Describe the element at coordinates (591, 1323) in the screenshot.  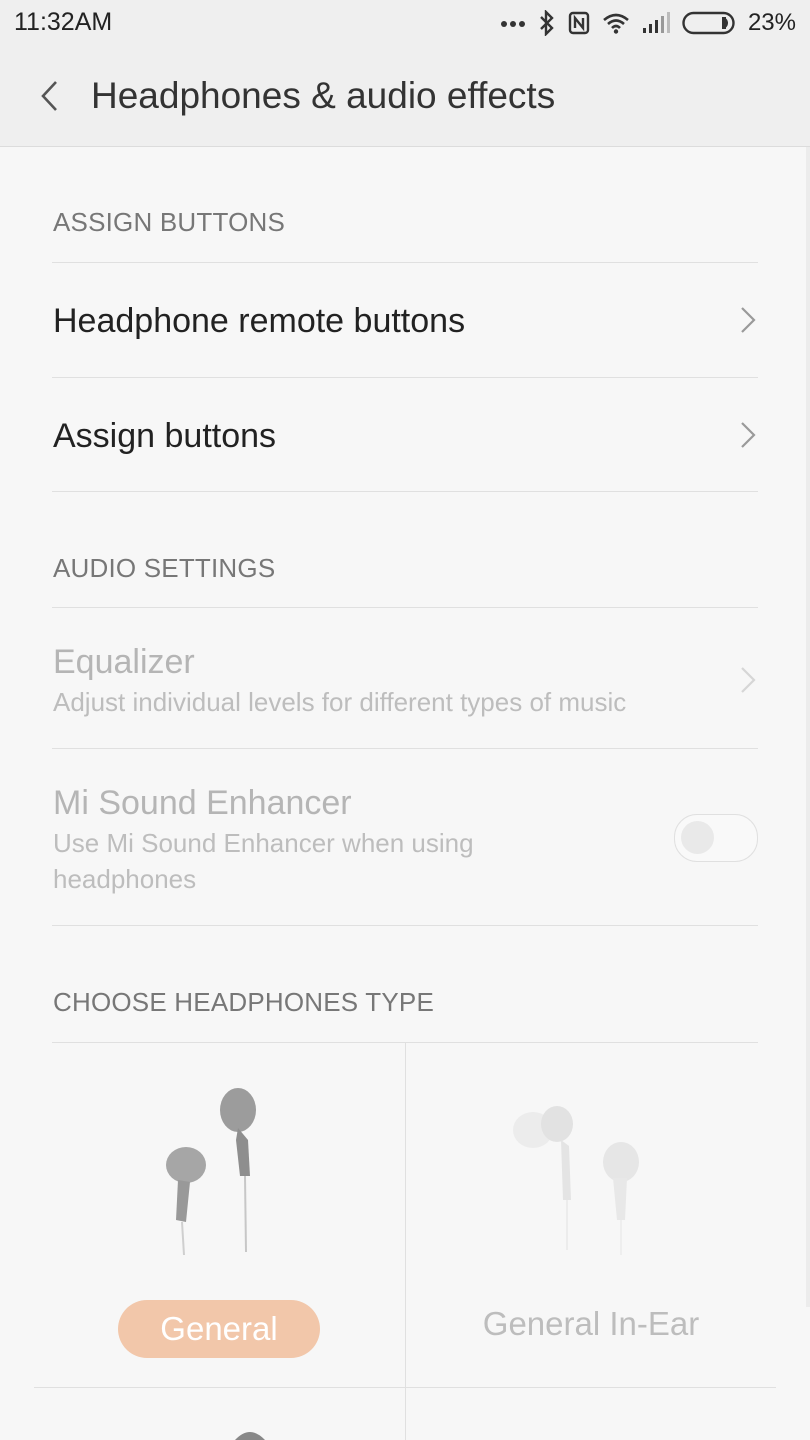
I see `general-in-ear-option-label: General In-Ear` at that location.